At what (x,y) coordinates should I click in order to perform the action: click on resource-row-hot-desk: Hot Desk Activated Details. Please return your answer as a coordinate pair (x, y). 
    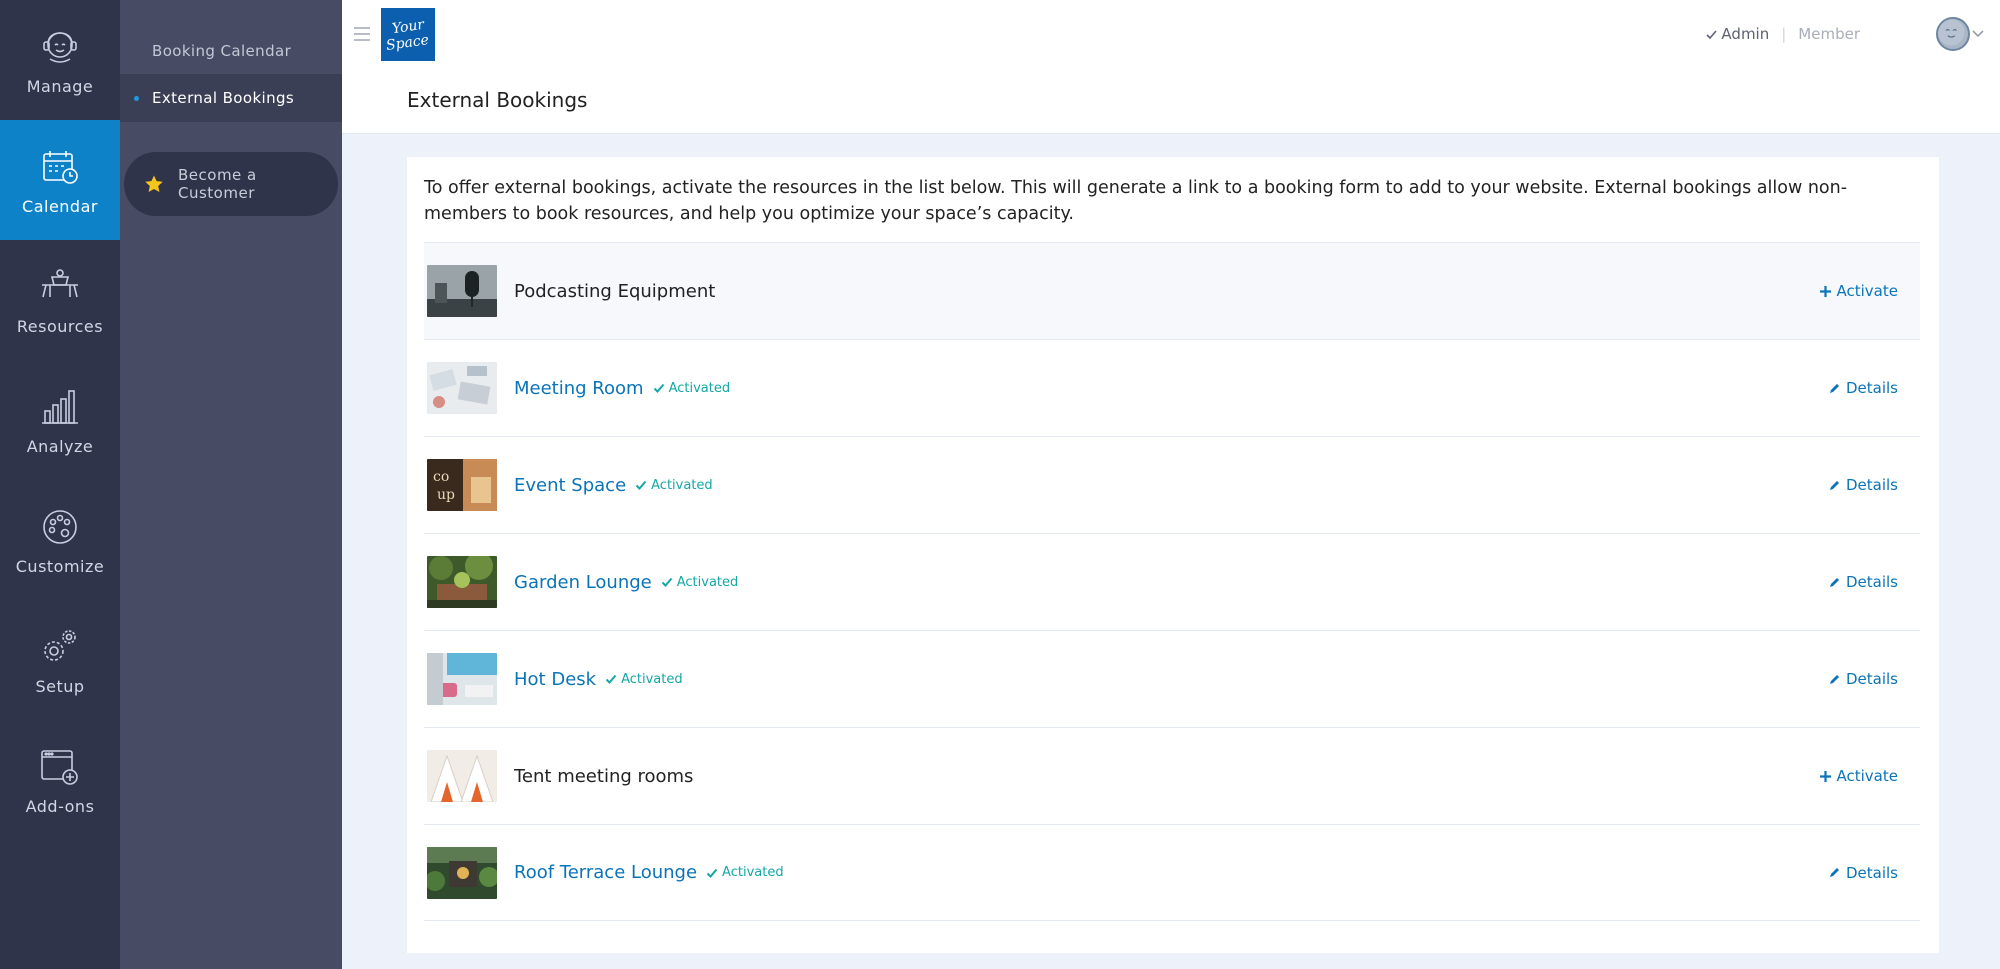
    Looking at the image, I should click on (1172, 678).